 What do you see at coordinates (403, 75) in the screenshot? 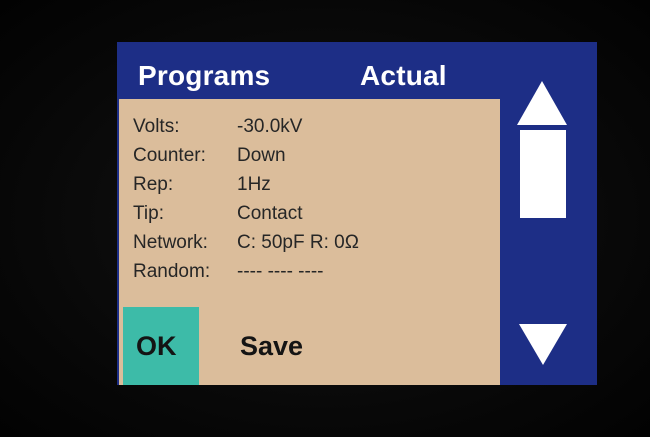
I see `actual-title: Actual` at bounding box center [403, 75].